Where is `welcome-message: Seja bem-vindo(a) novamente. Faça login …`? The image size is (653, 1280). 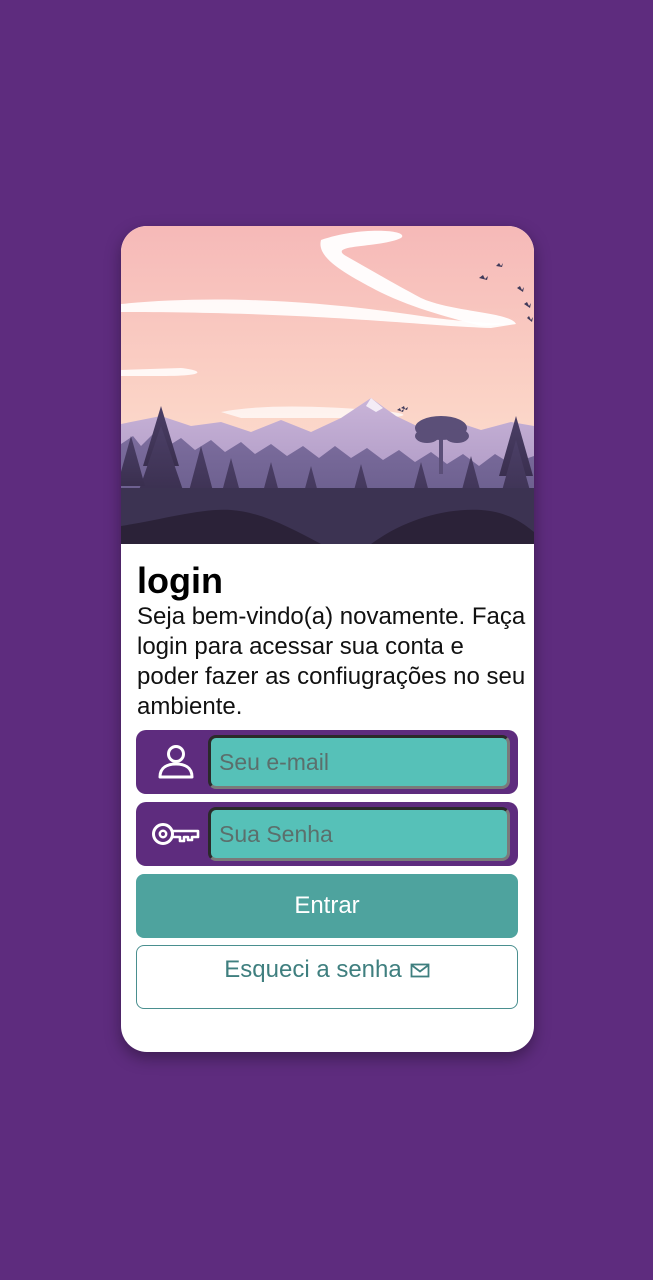 welcome-message: Seja bem-vindo(a) novamente. Faça login … is located at coordinates (331, 661).